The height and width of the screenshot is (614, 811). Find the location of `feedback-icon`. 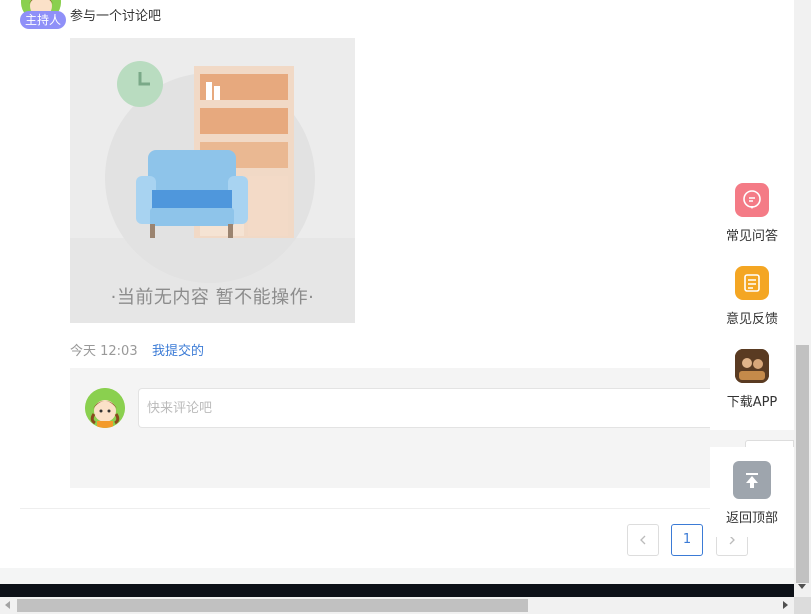

feedback-icon is located at coordinates (752, 283).